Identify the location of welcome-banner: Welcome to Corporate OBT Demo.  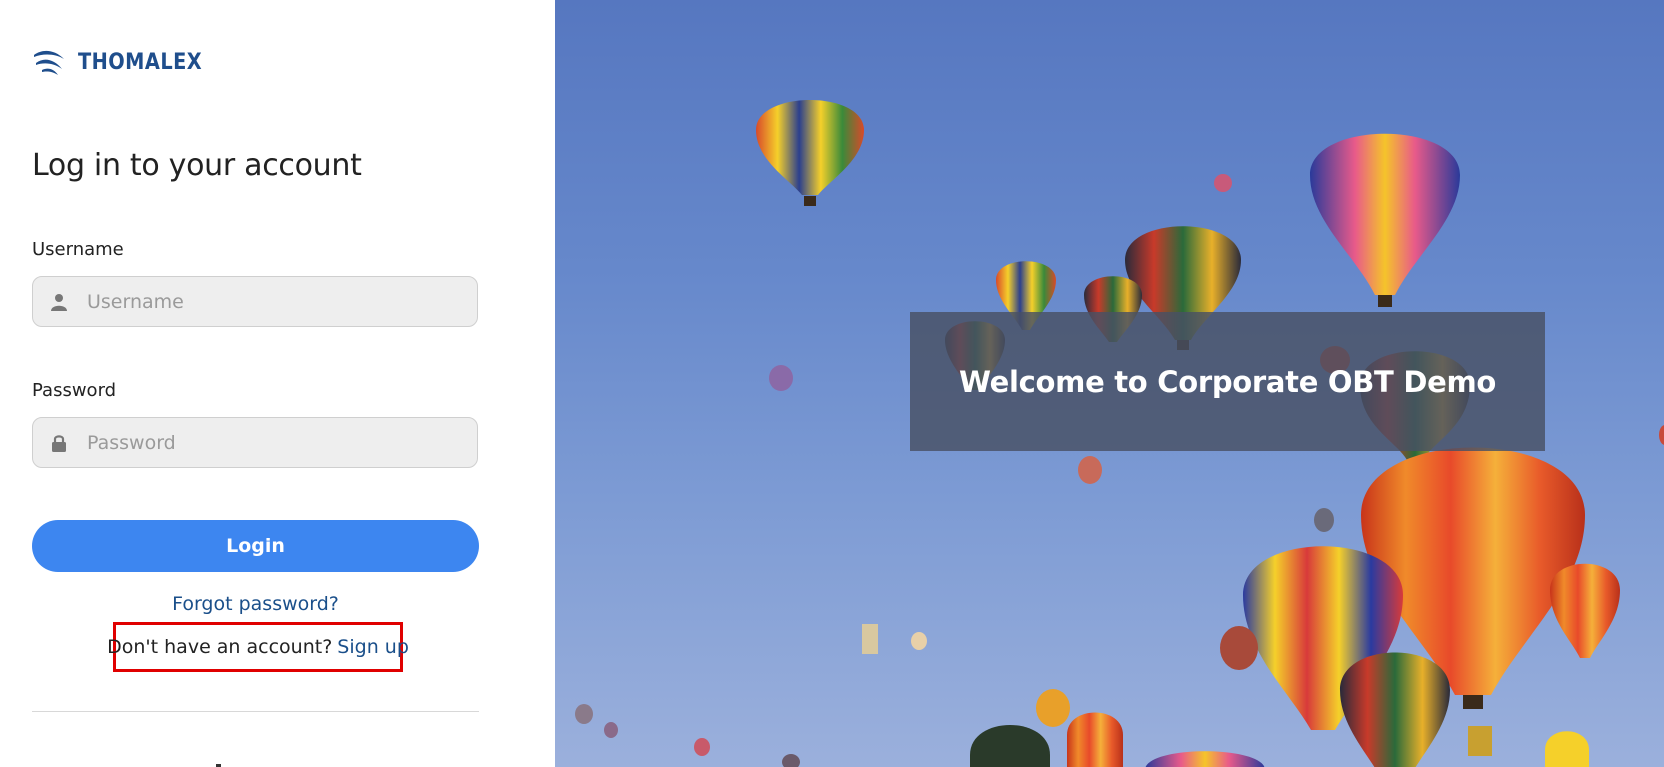
(1227, 381).